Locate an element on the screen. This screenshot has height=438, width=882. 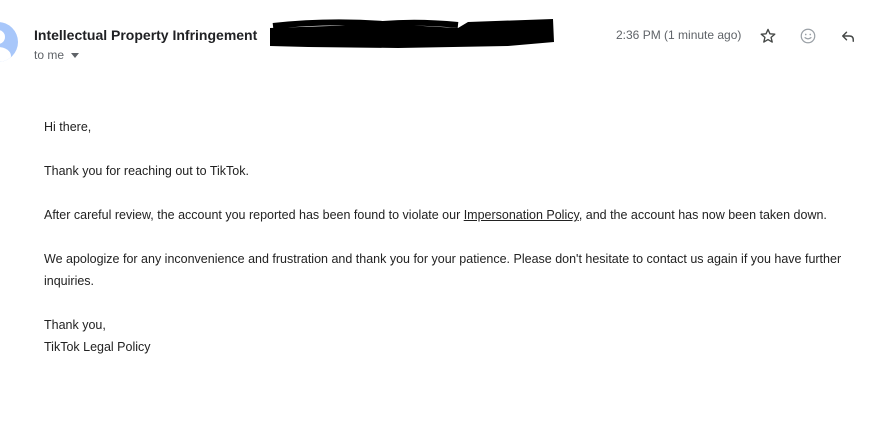
recipient-dropdown: to me is located at coordinates (57, 55).